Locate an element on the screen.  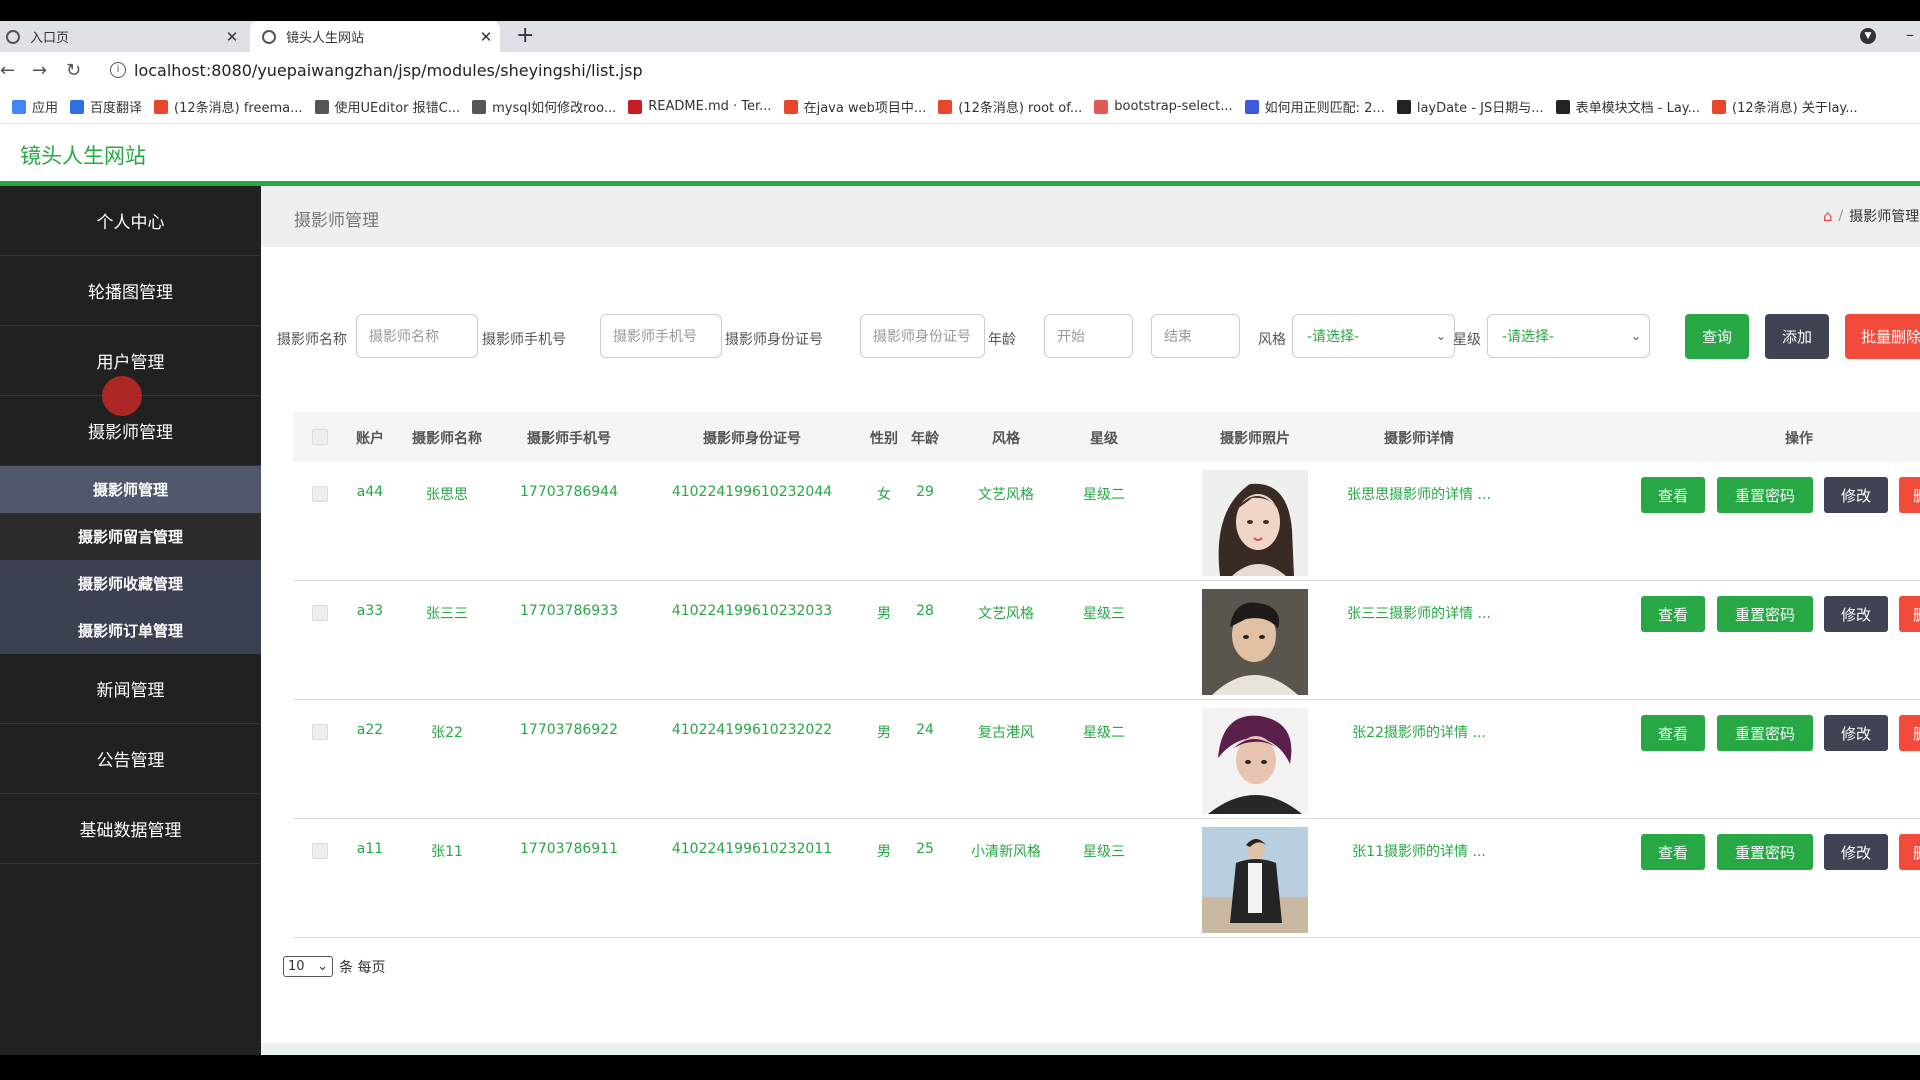
minimize-icon: – is located at coordinates (1910, 34).